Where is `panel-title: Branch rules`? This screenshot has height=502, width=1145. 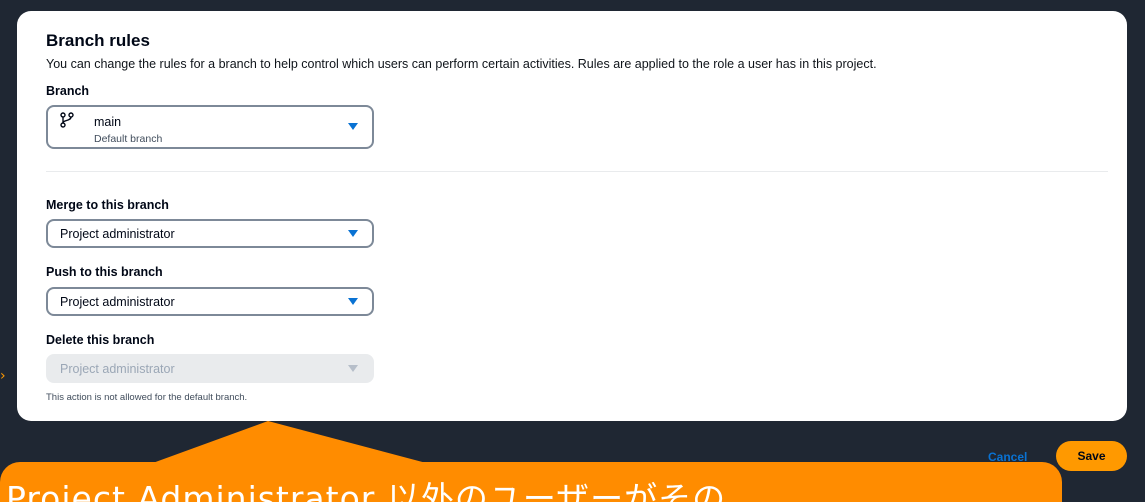 panel-title: Branch rules is located at coordinates (98, 40).